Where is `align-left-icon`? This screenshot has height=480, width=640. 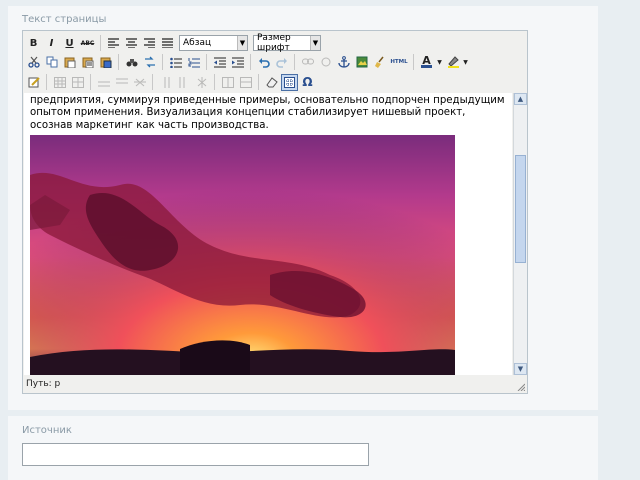
align-left-icon is located at coordinates (113, 43).